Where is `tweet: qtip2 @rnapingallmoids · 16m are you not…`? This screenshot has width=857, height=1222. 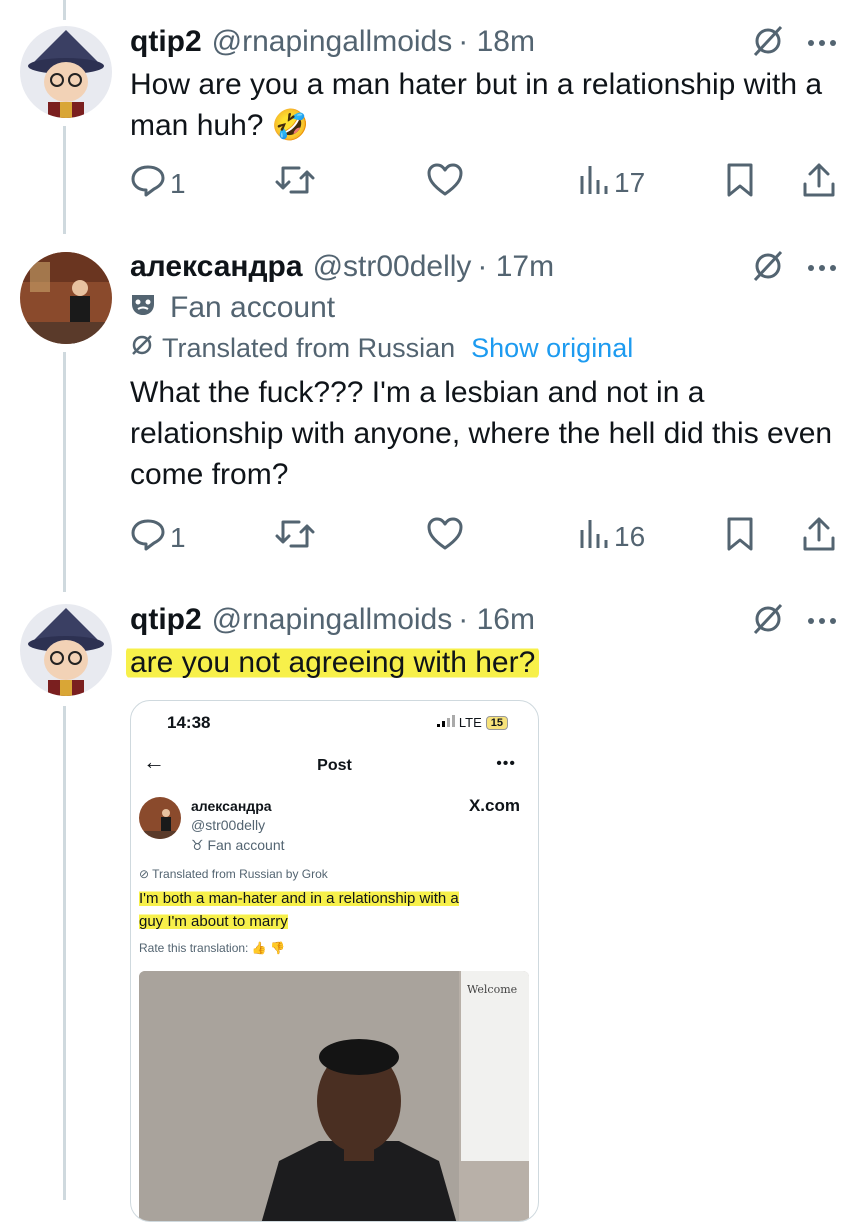 tweet: qtip2 @rnapingallmoids · 16m are you not… is located at coordinates (481, 642).